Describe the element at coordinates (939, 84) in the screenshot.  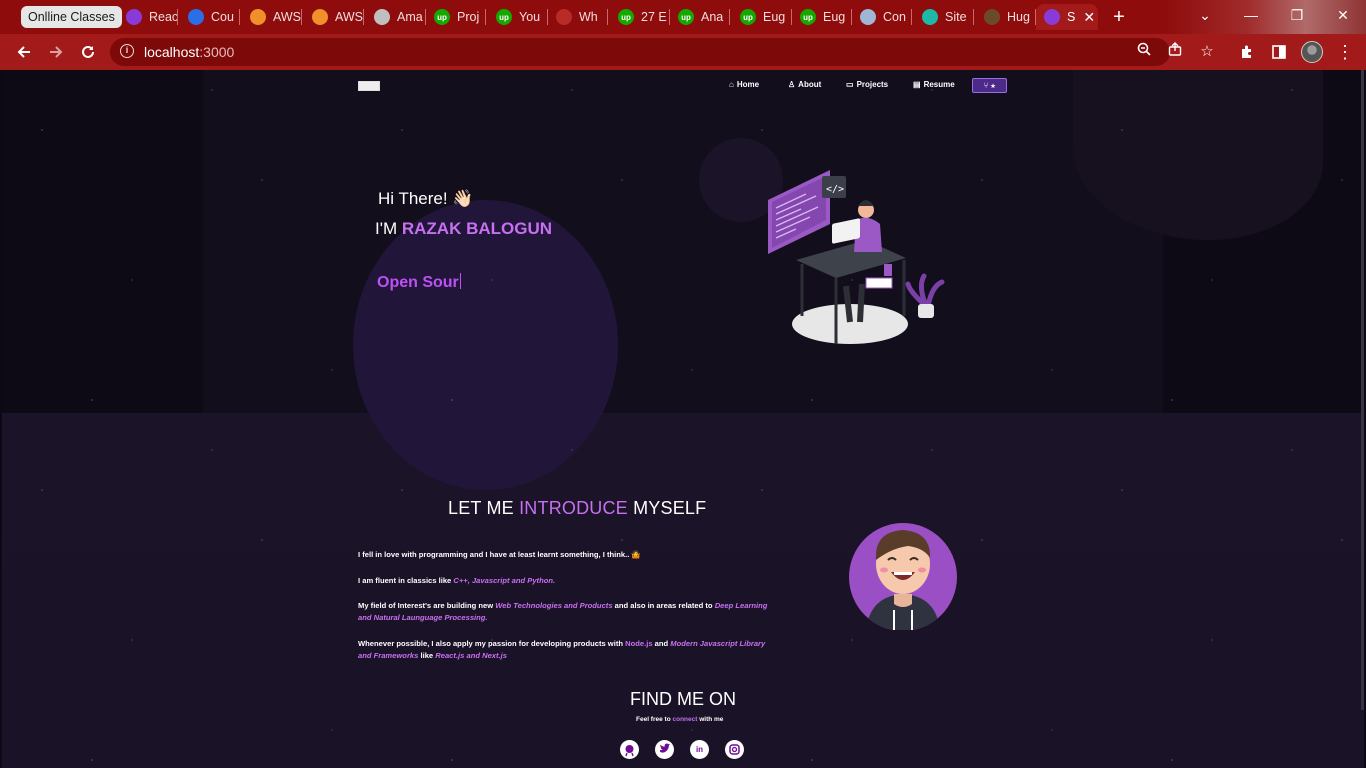
I see `nav-resume-label: Resume` at that location.